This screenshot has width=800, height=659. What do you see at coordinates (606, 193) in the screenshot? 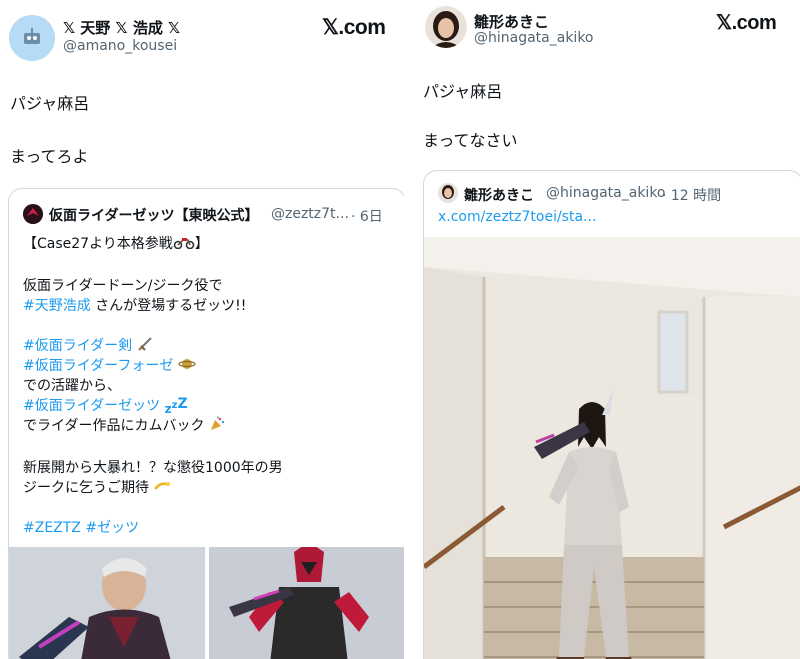
I see `quoted-handle: @hinagata_akiko` at bounding box center [606, 193].